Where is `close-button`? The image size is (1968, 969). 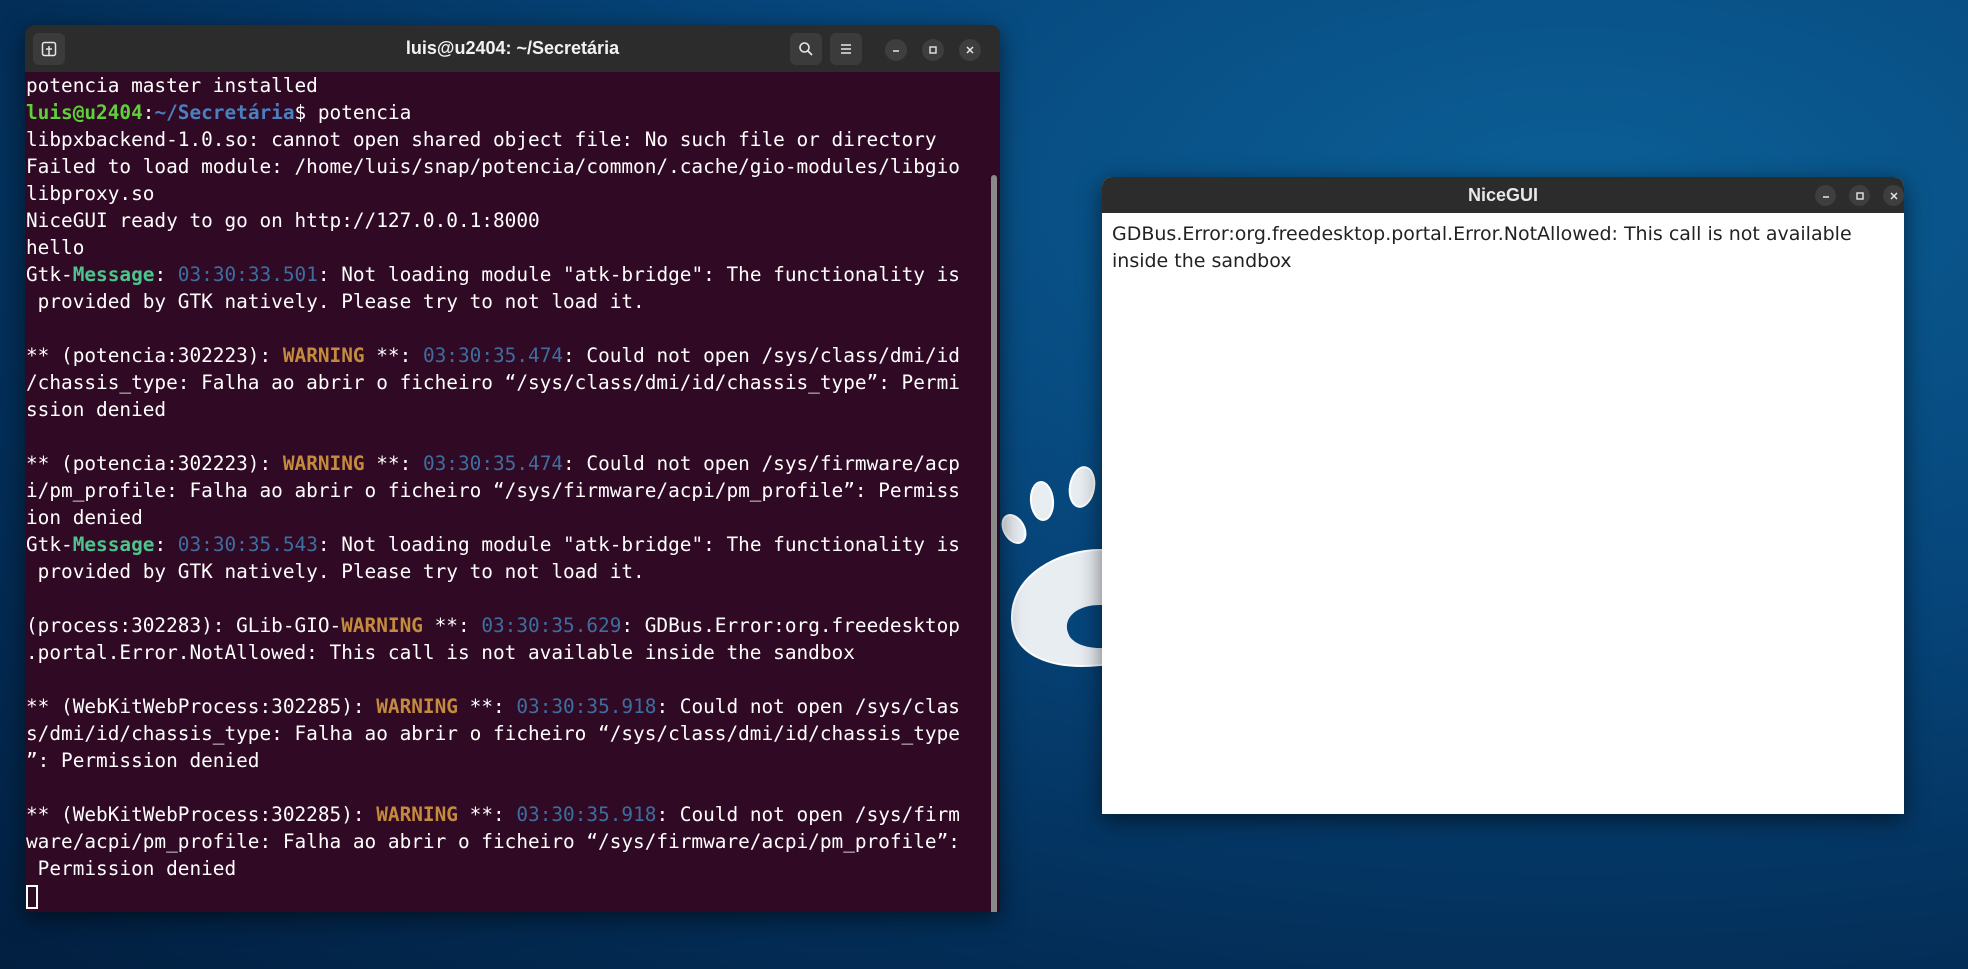
close-button is located at coordinates (970, 50).